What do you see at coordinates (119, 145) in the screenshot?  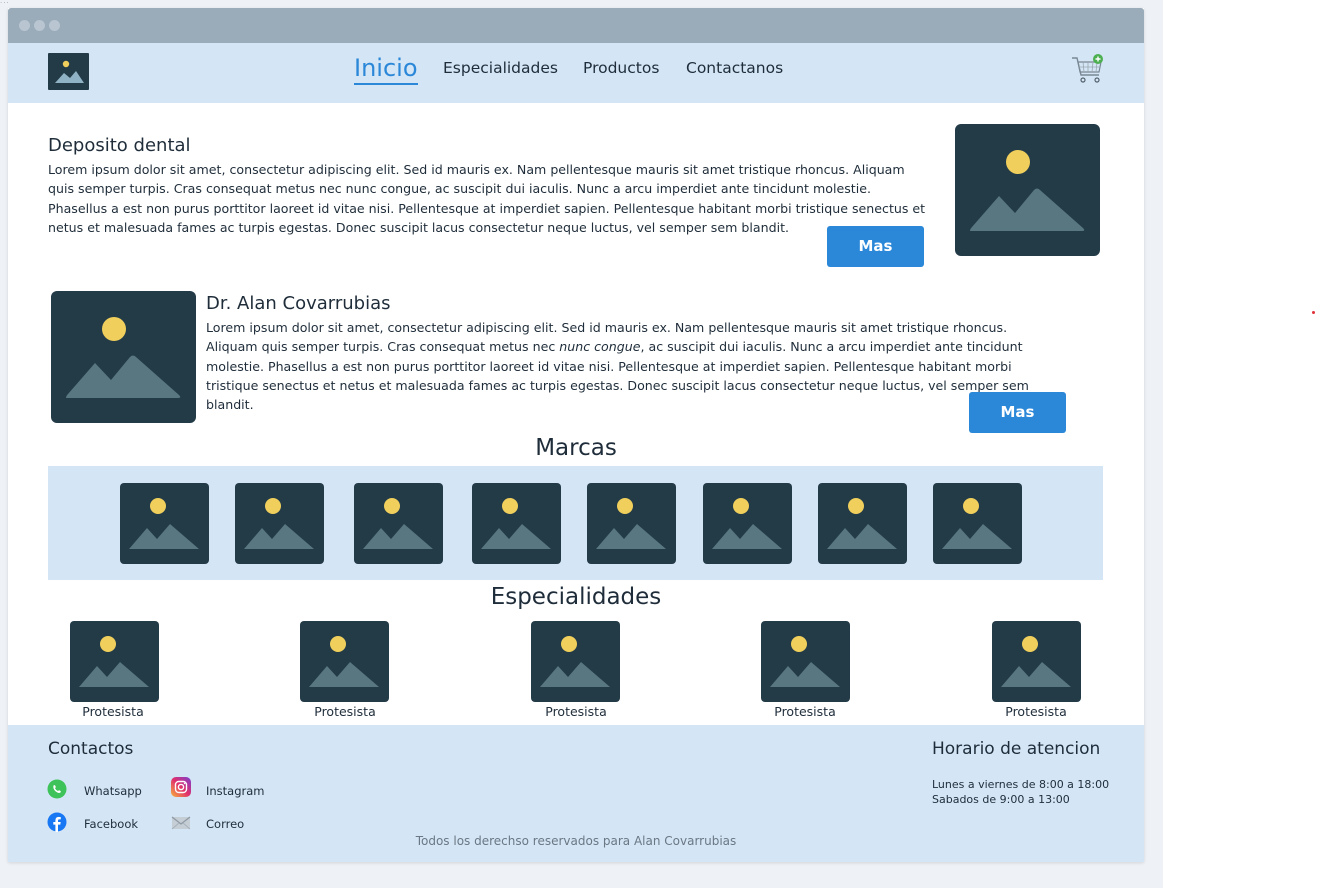 I see `deposito-title: Deposito dental` at bounding box center [119, 145].